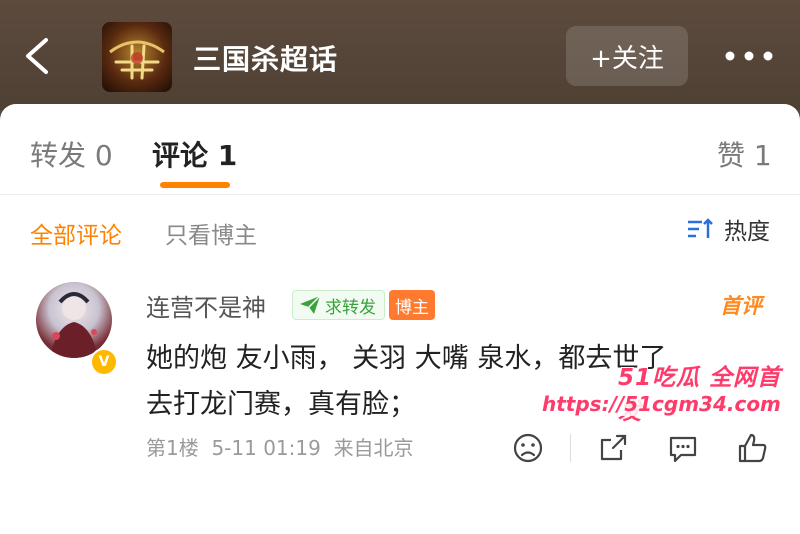  I want to click on topic-title: 三国杀超话, so click(266, 59).